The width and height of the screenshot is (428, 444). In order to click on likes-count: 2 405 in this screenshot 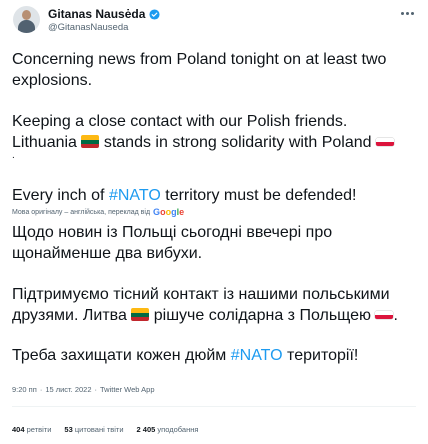, I will do `click(146, 429)`.